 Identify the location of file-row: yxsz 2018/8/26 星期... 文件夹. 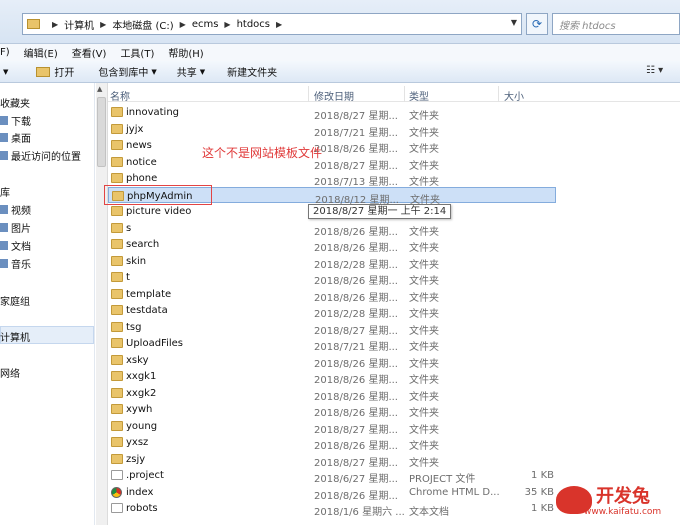
(332, 443).